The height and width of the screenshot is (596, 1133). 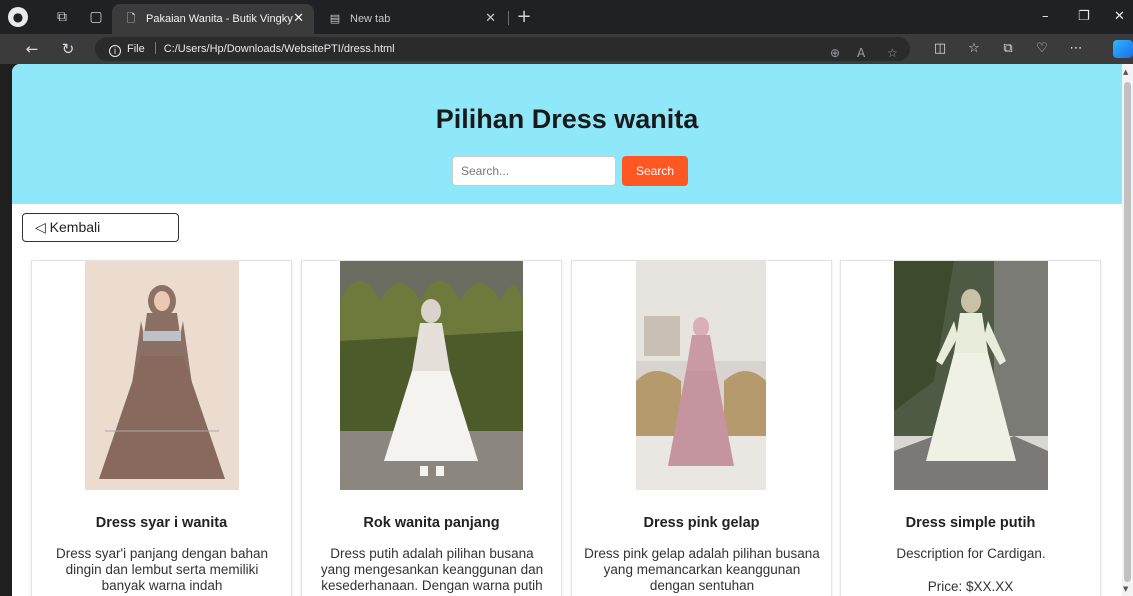 I want to click on new-tab-page-icon: ▤, so click(x=335, y=18).